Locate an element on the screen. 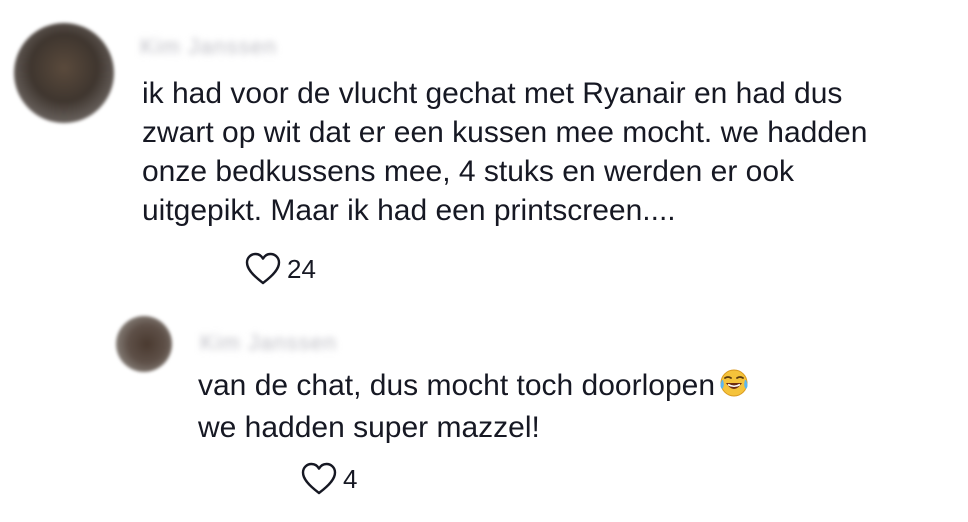 The height and width of the screenshot is (522, 968). comment-text-line: van de chat, dus mocht toch doorlopen is located at coordinates (473, 387).